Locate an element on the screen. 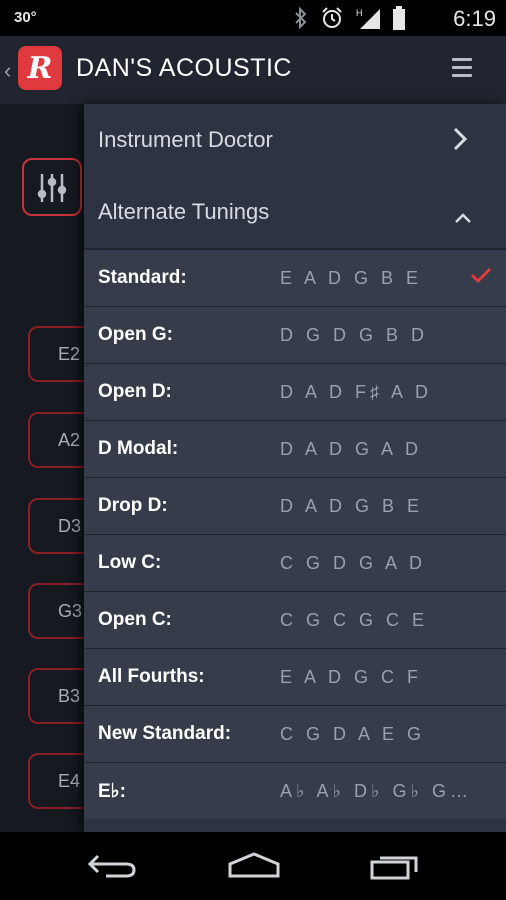  tuning-row: Drop D: D A D G B E is located at coordinates (295, 505).